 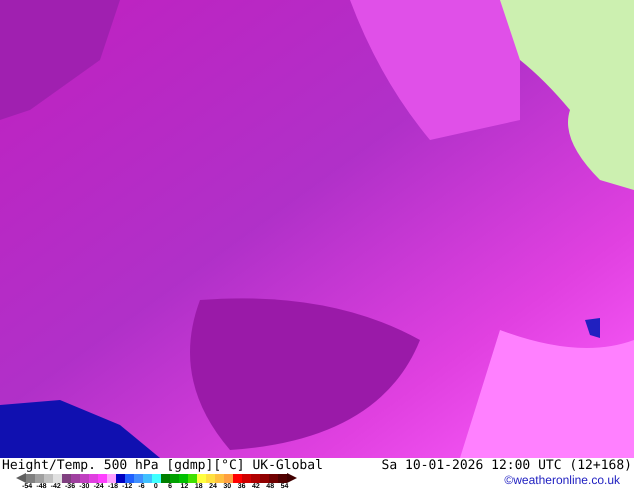 I want to click on credit-text: ©weatheronline.co.uk, so click(x=562, y=480).